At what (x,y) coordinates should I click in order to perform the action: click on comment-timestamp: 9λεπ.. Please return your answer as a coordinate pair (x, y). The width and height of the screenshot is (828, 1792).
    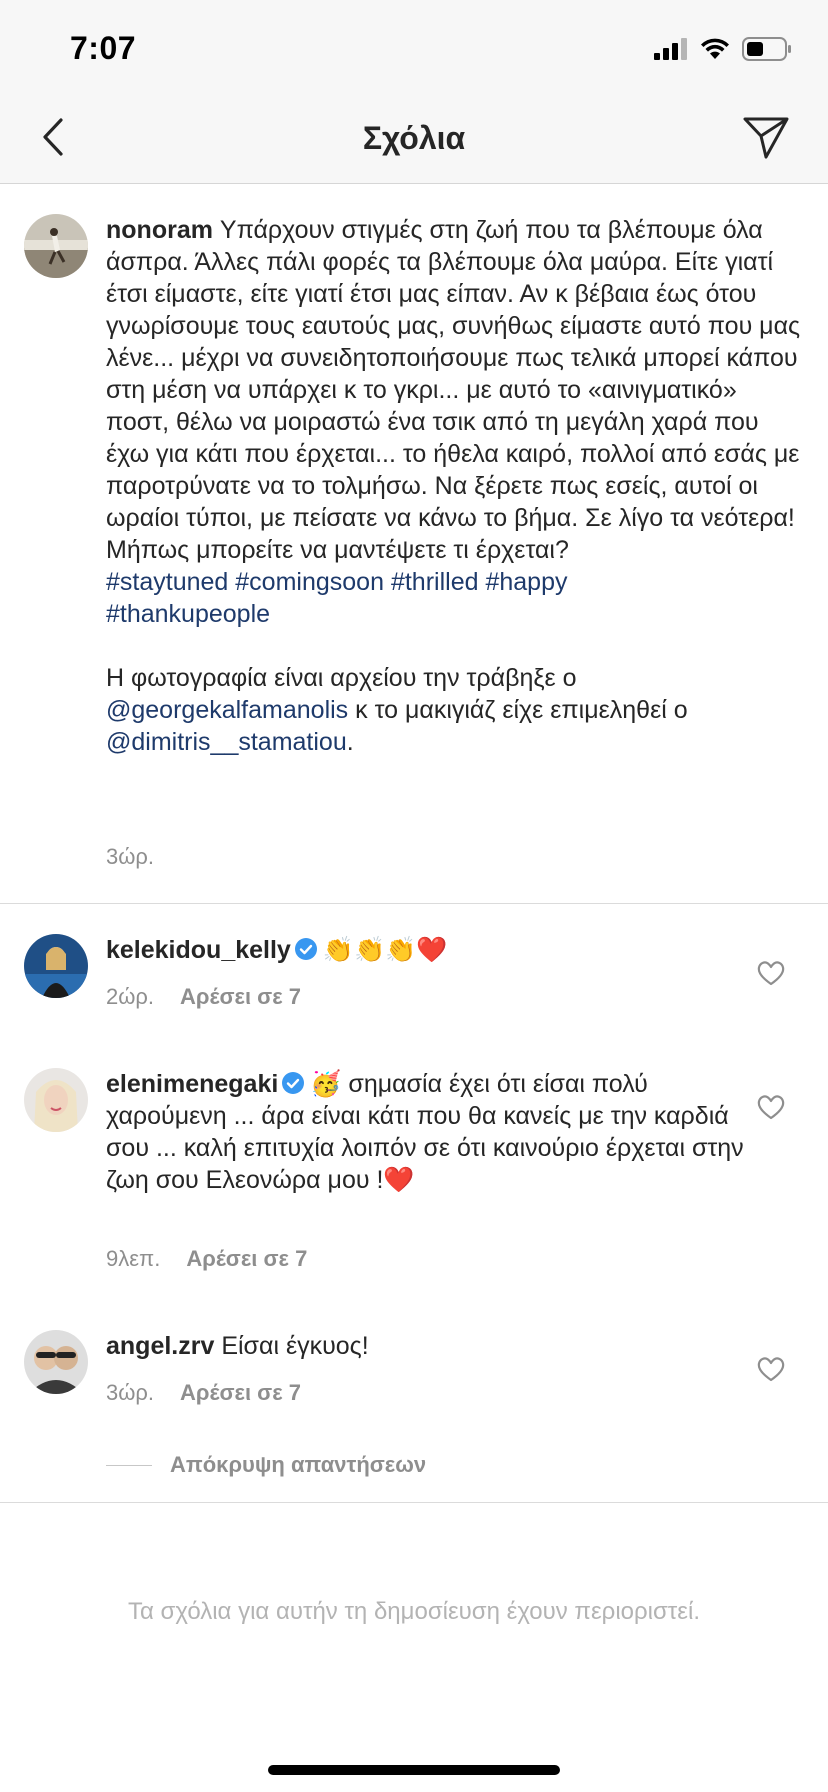
    Looking at the image, I should click on (133, 1258).